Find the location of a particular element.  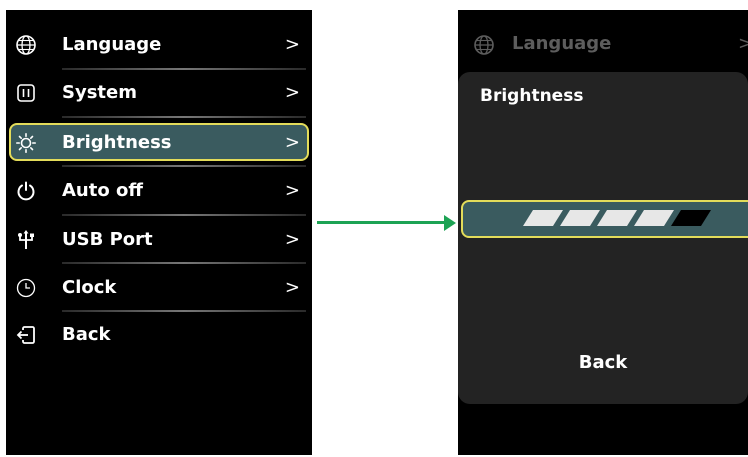

menu-item-language: Language > is located at coordinates (159, 45).